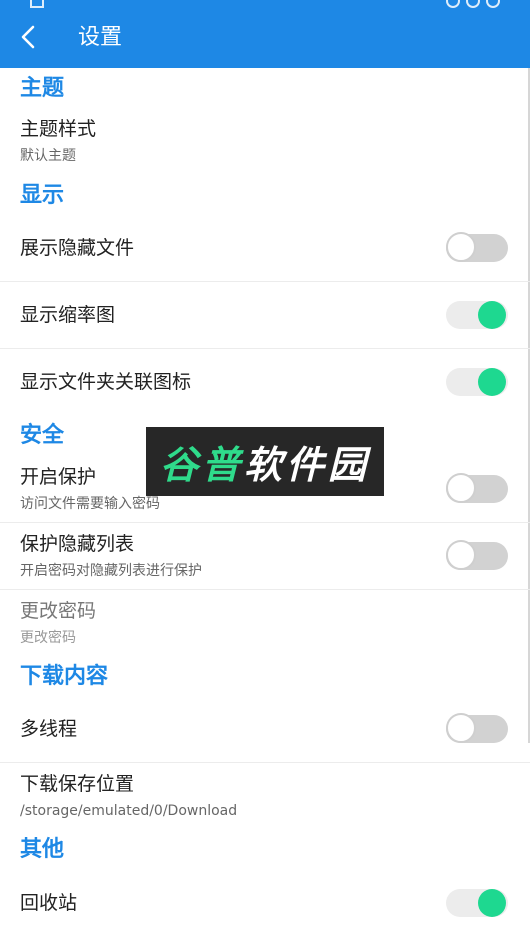 This screenshot has height=935, width=530. I want to click on setting-title: 回收站, so click(49, 903).